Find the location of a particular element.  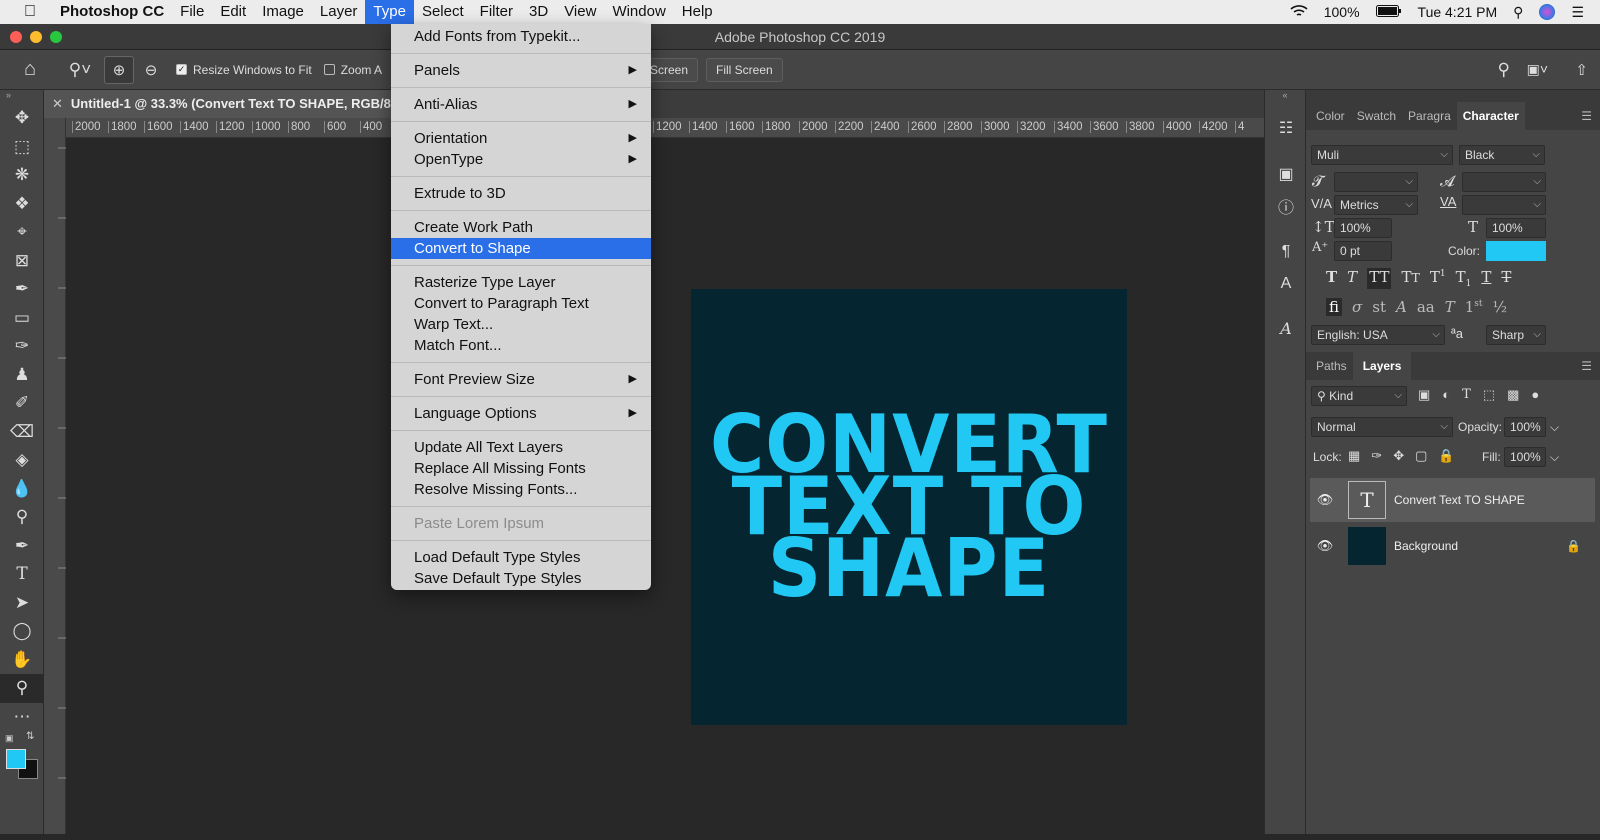

layer-name: Convert Text TO SHAPE is located at coordinates (1459, 500).